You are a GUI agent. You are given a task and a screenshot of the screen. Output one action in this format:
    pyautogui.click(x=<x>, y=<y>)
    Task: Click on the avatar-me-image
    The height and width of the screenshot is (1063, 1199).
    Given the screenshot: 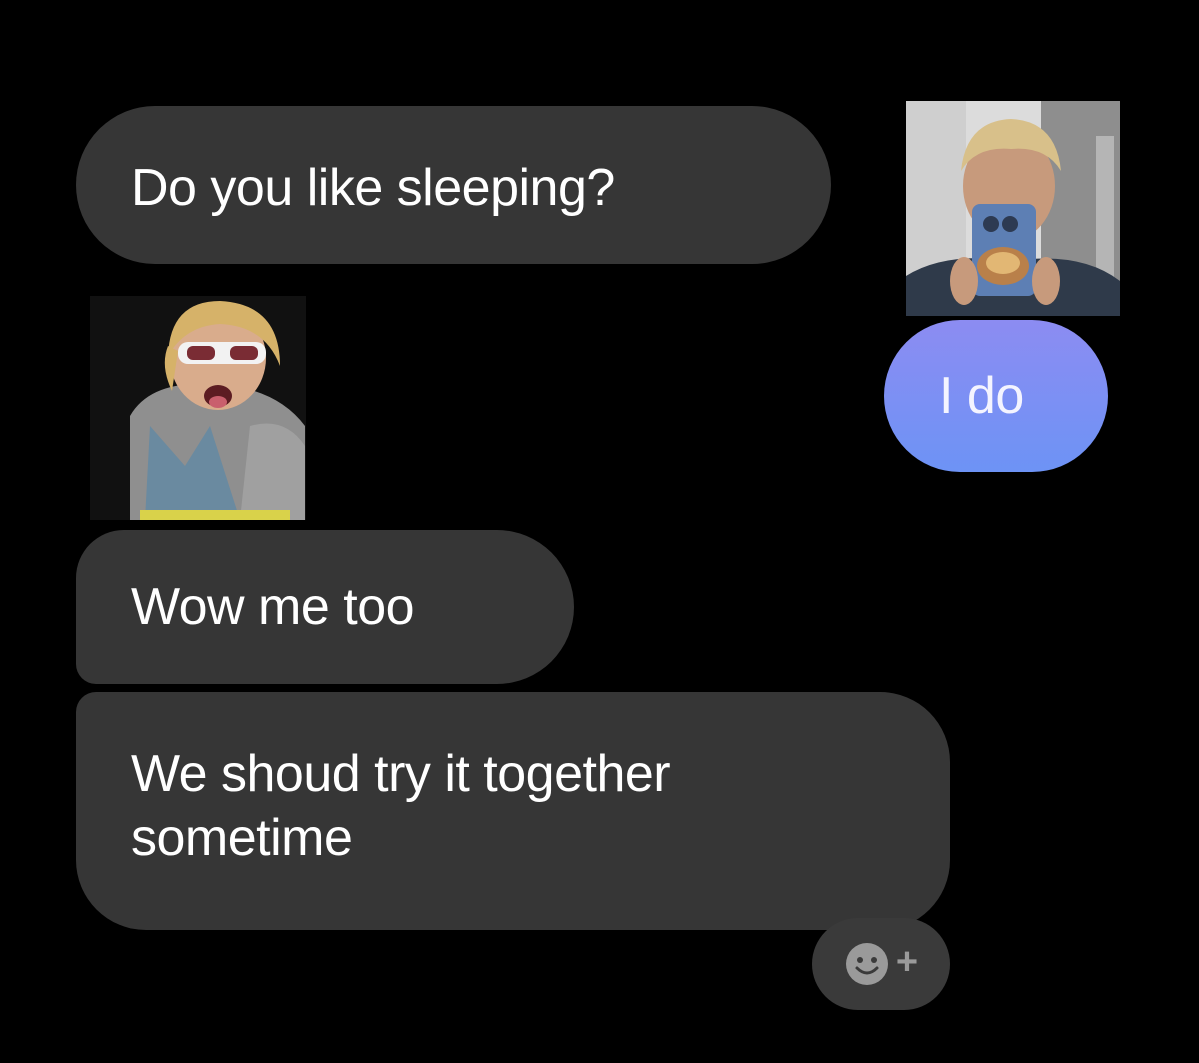 What is the action you would take?
    pyautogui.click(x=1013, y=208)
    